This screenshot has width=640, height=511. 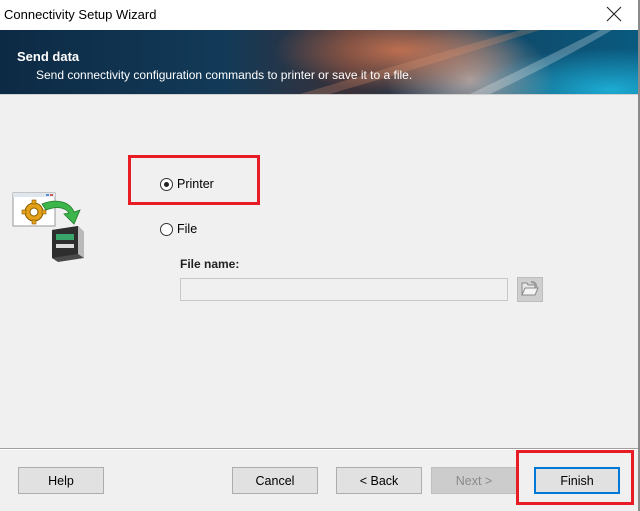 I want to click on radio-file: File, so click(x=178, y=229).